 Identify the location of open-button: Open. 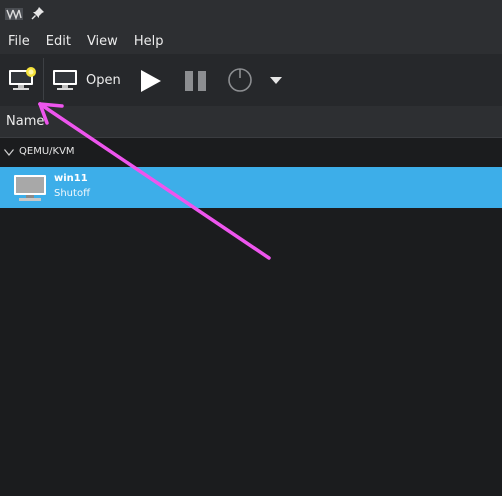
(86, 80).